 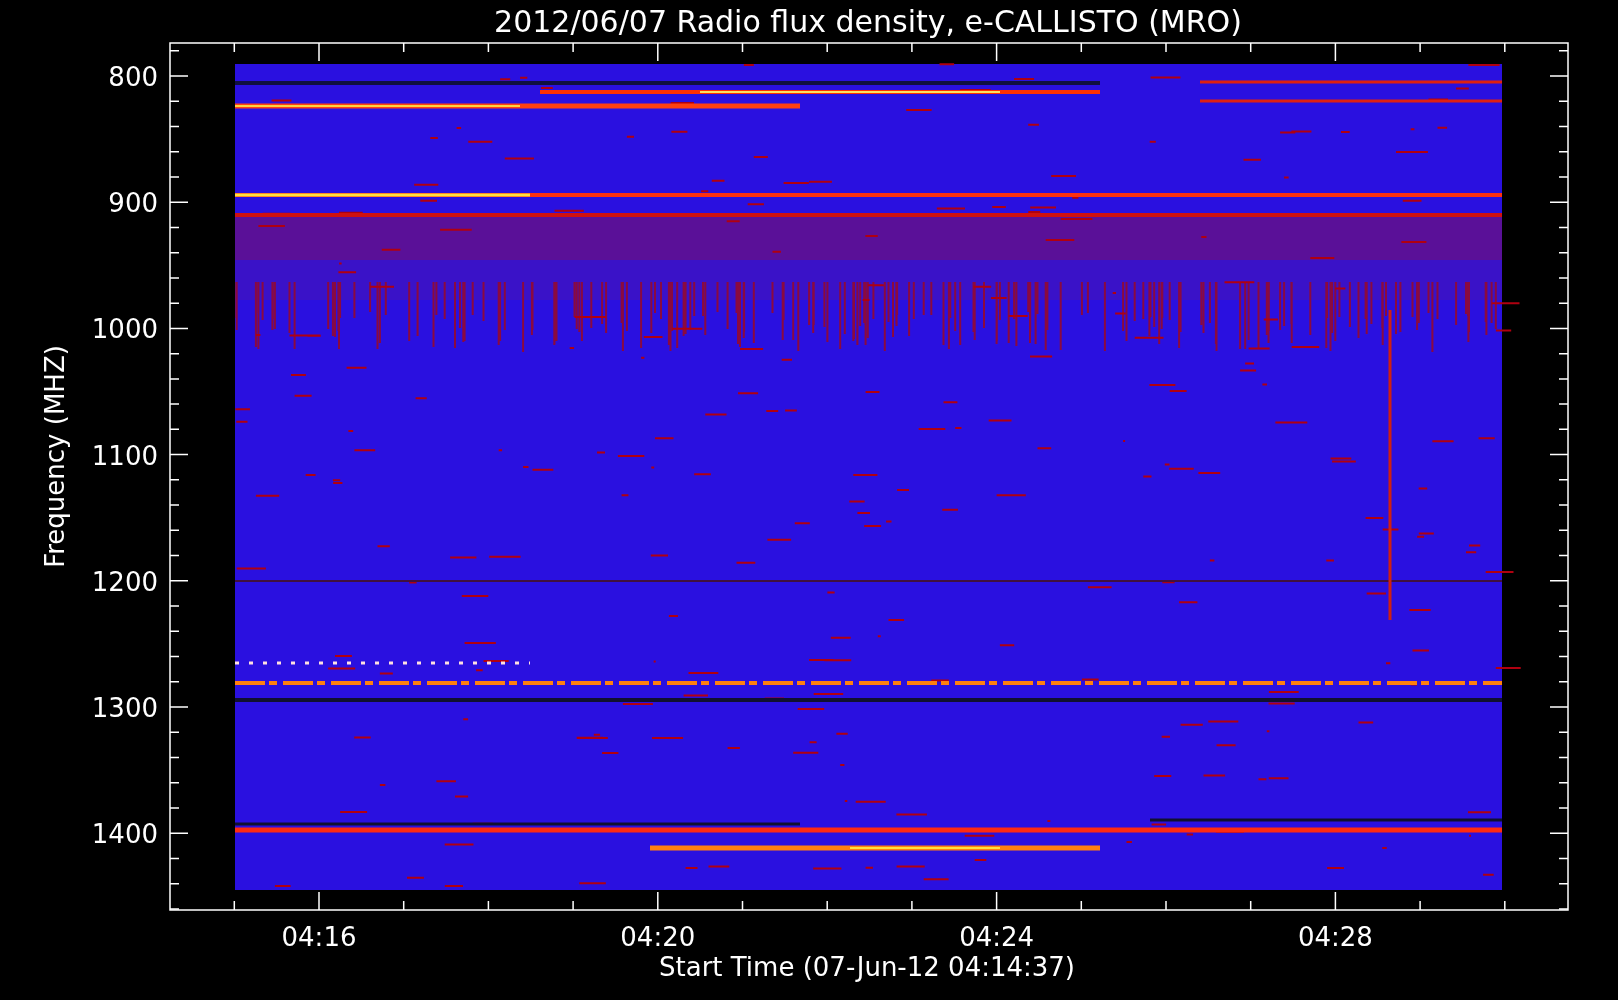 What do you see at coordinates (1335, 937) in the screenshot?
I see `tick-label: 04:28` at bounding box center [1335, 937].